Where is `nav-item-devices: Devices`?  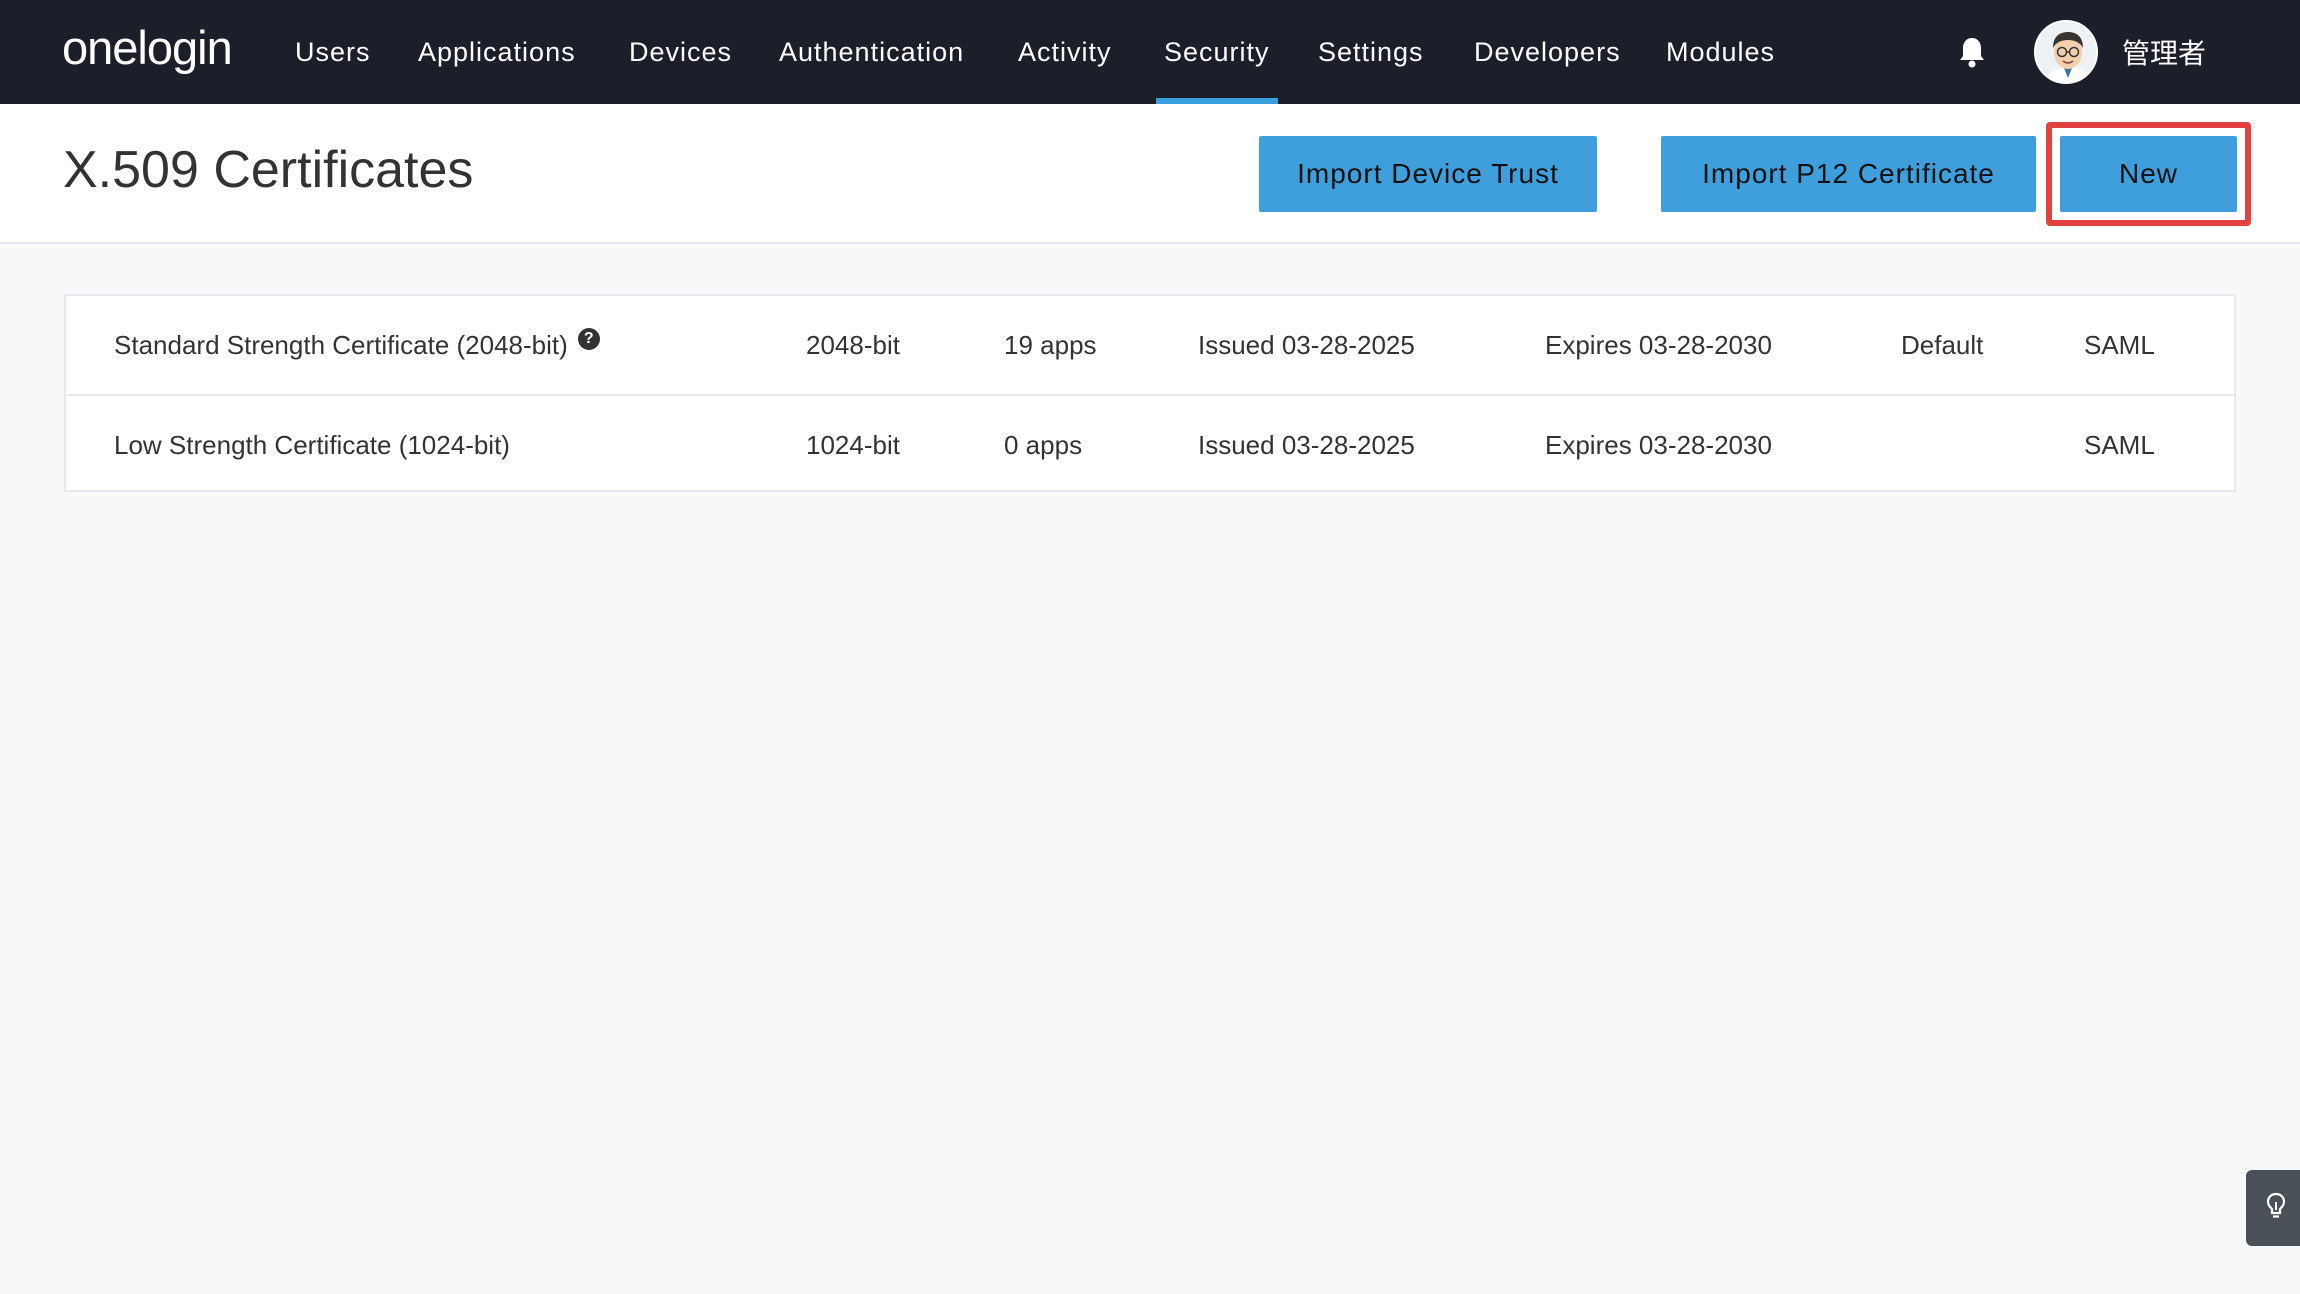 nav-item-devices: Devices is located at coordinates (680, 52).